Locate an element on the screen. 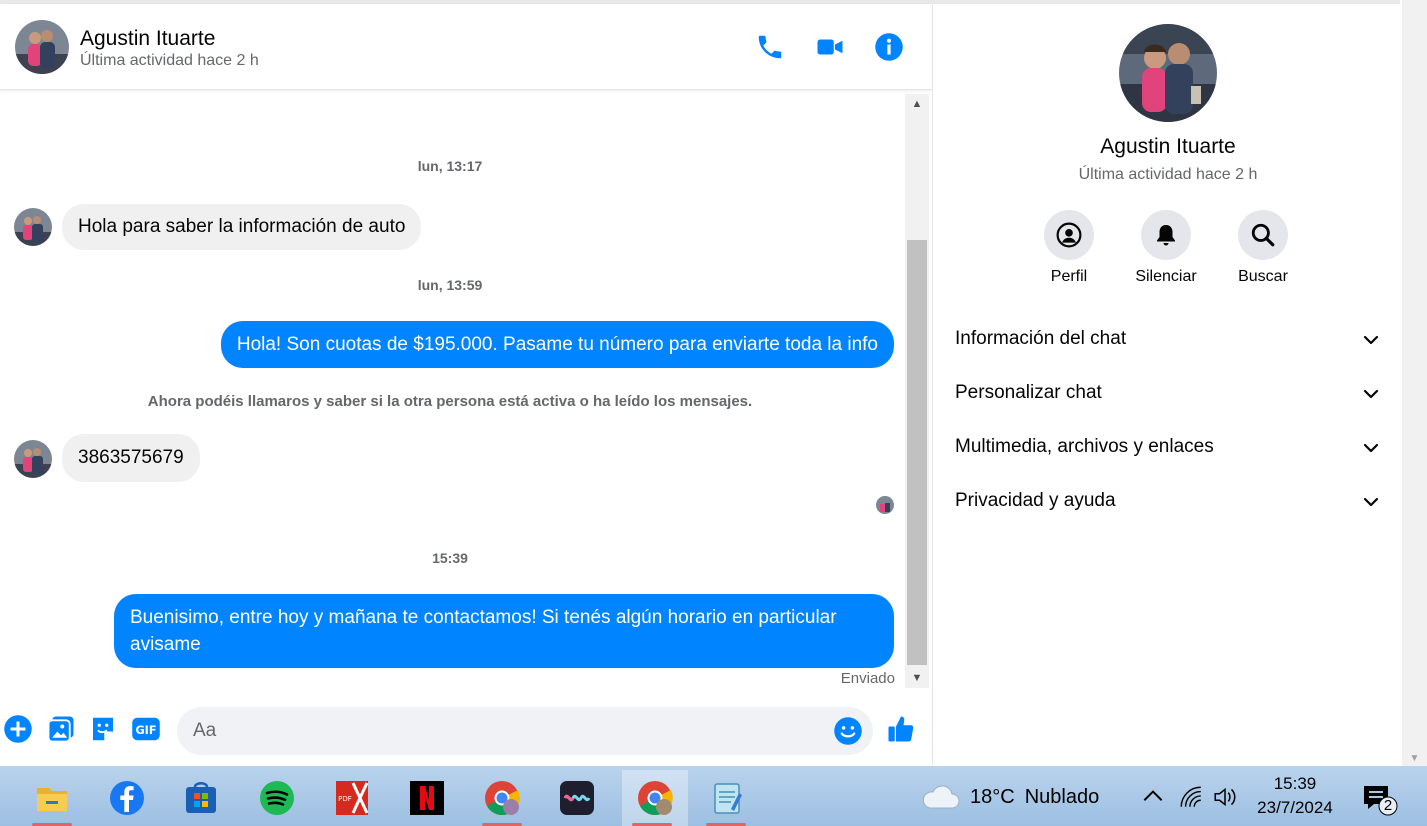  video-icon is located at coordinates (830, 47).